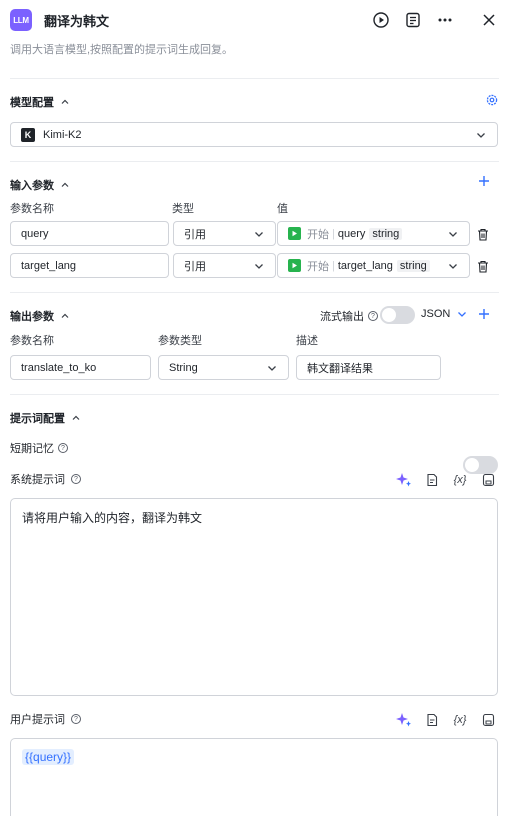 The image size is (509, 816). I want to click on input-name-value: query, so click(35, 233).